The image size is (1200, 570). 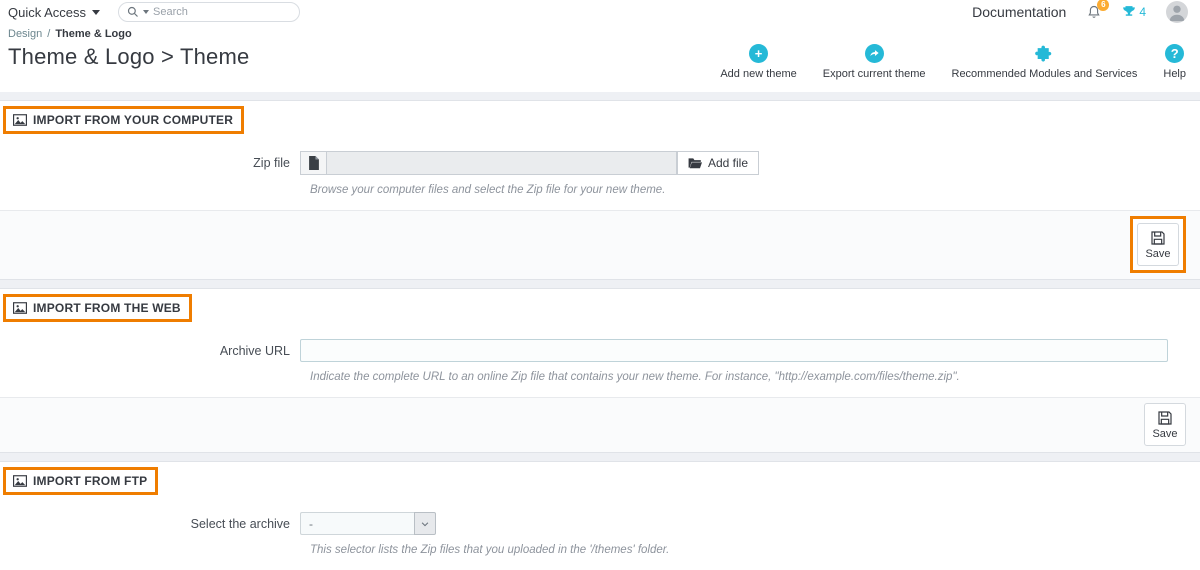 I want to click on export-arrow-icon, so click(x=874, y=53).